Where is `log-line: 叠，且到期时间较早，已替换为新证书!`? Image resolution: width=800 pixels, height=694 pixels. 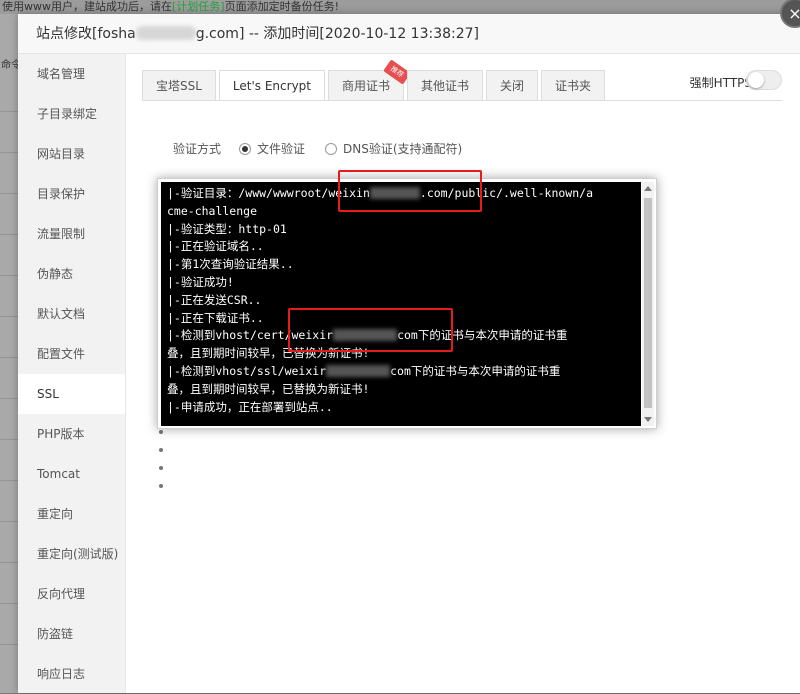
log-line: 叠，且到期时间较早，已替换为新证书! is located at coordinates (268, 388).